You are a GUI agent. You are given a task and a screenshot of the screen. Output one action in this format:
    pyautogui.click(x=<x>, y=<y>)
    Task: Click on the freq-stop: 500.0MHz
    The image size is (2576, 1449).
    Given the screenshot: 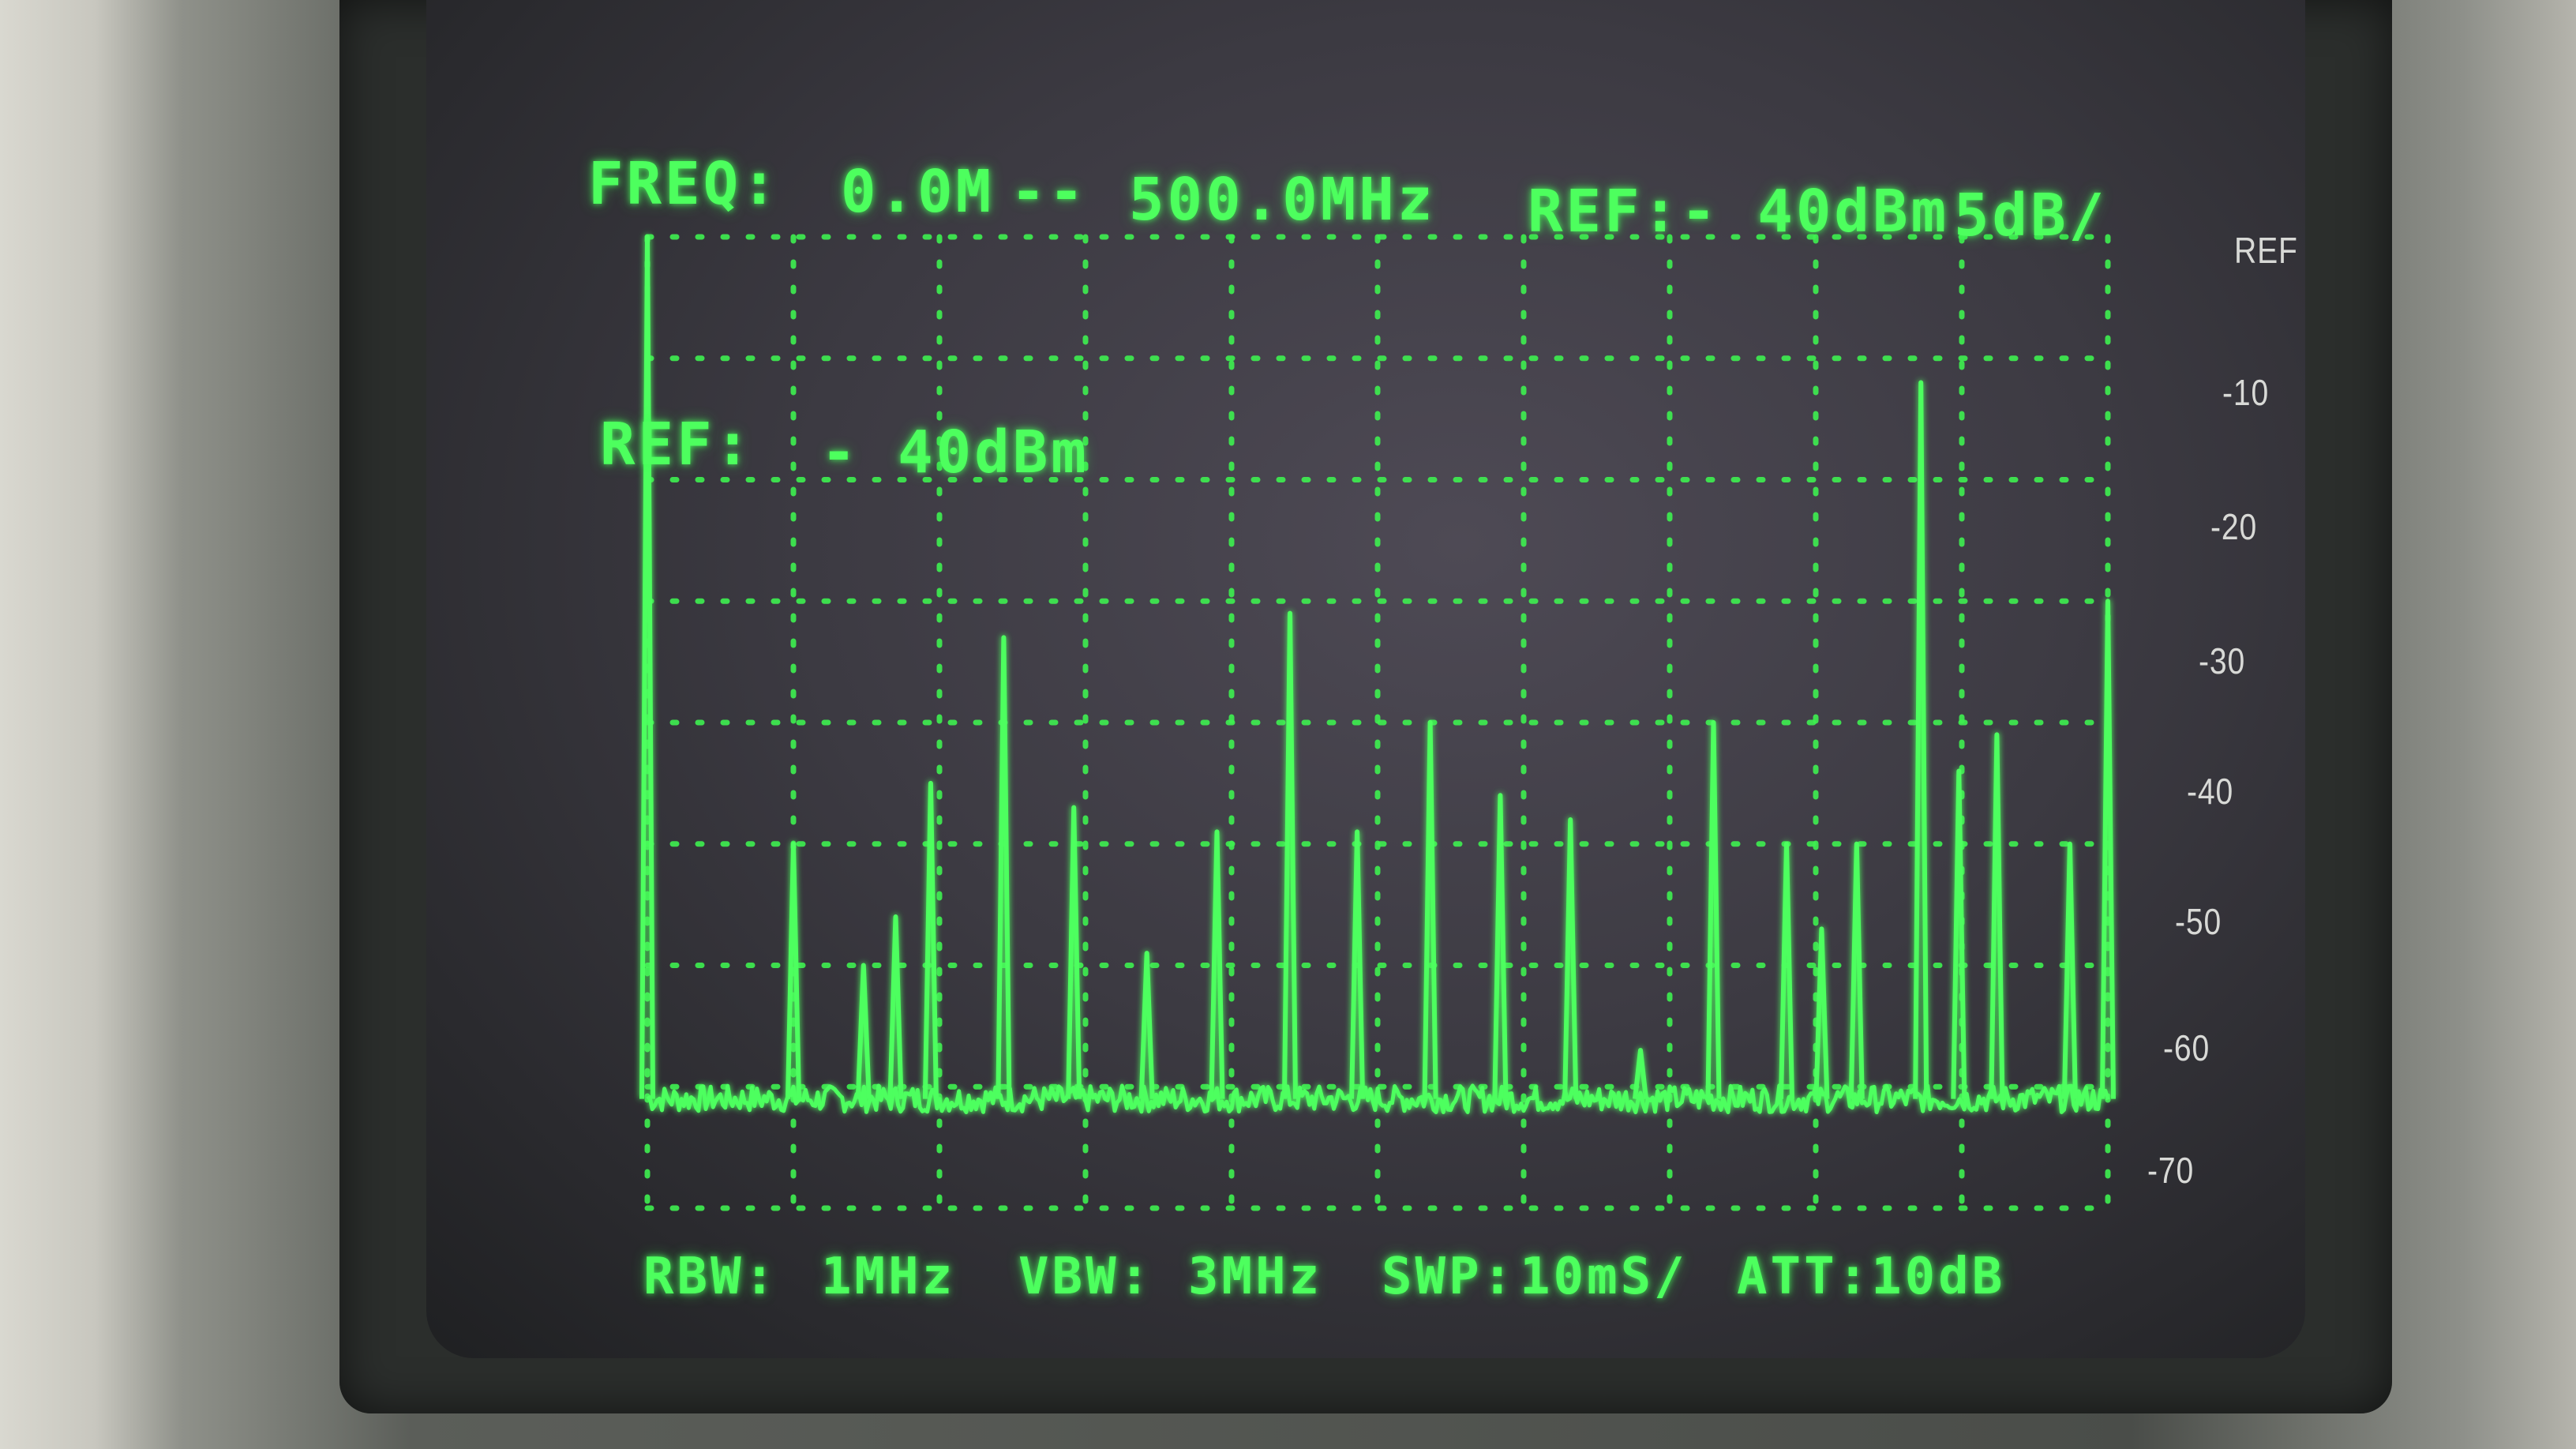 What is the action you would take?
    pyautogui.click(x=1282, y=200)
    